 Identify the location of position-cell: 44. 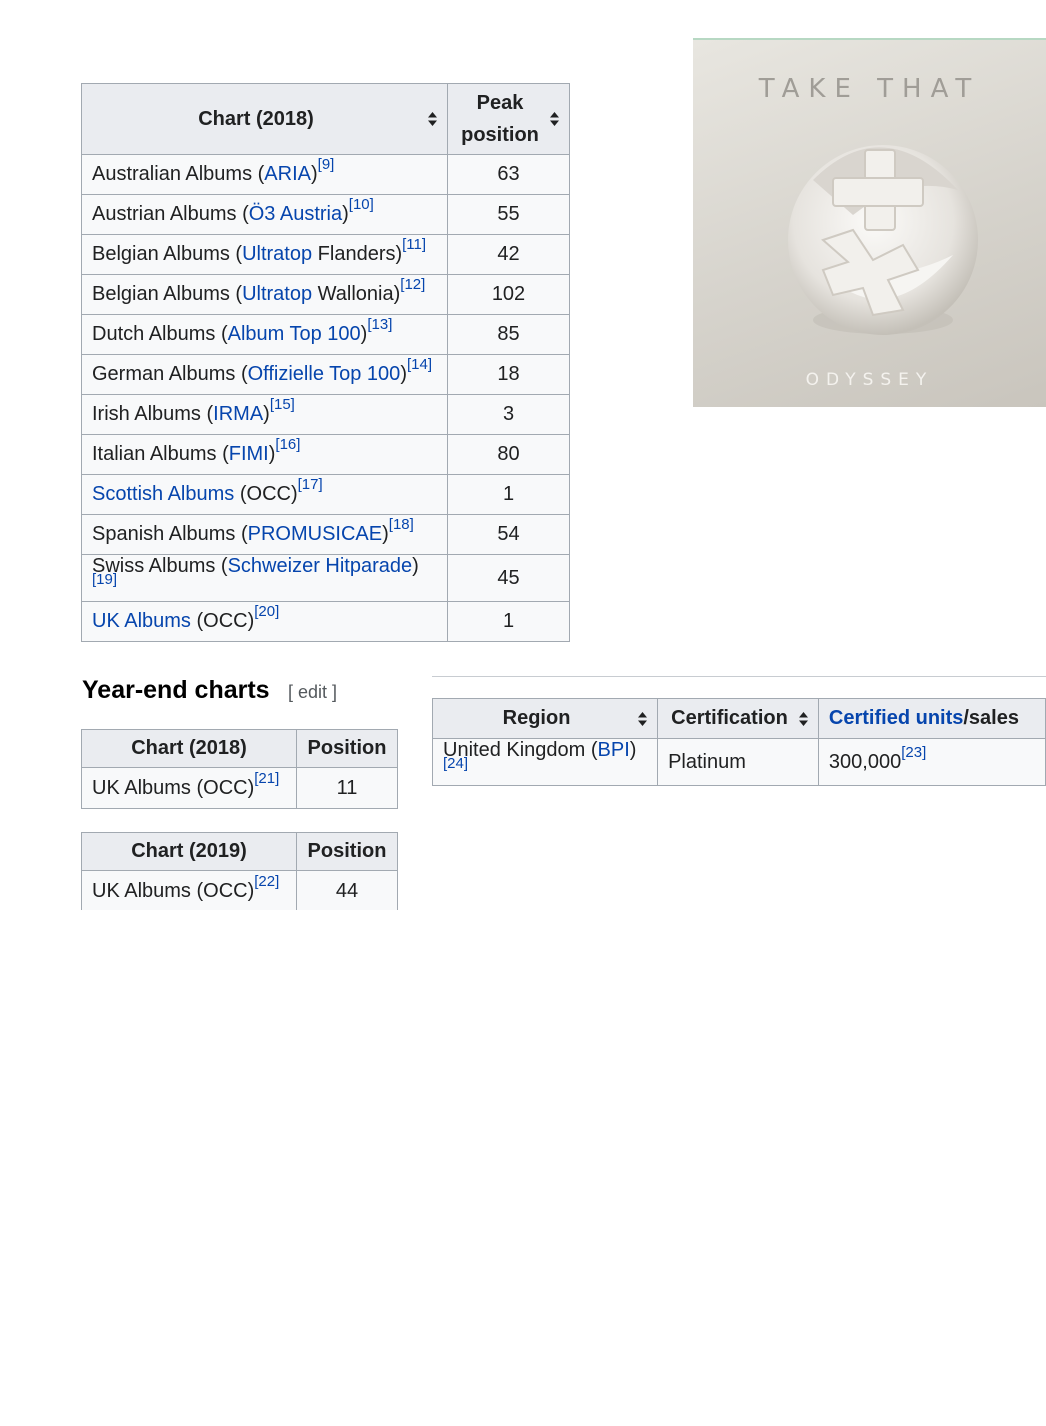
(347, 890).